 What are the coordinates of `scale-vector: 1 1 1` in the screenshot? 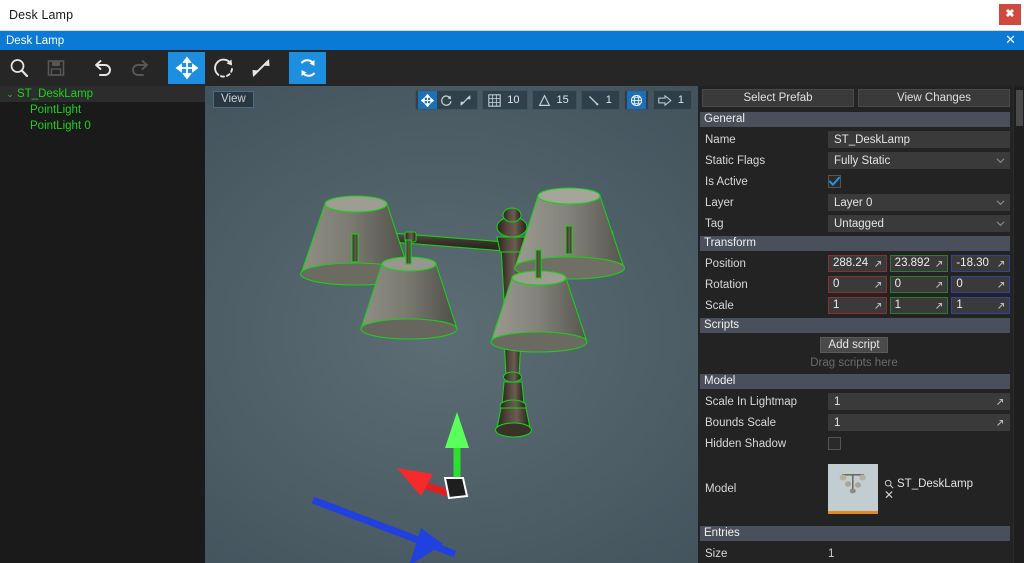 It's located at (919, 305).